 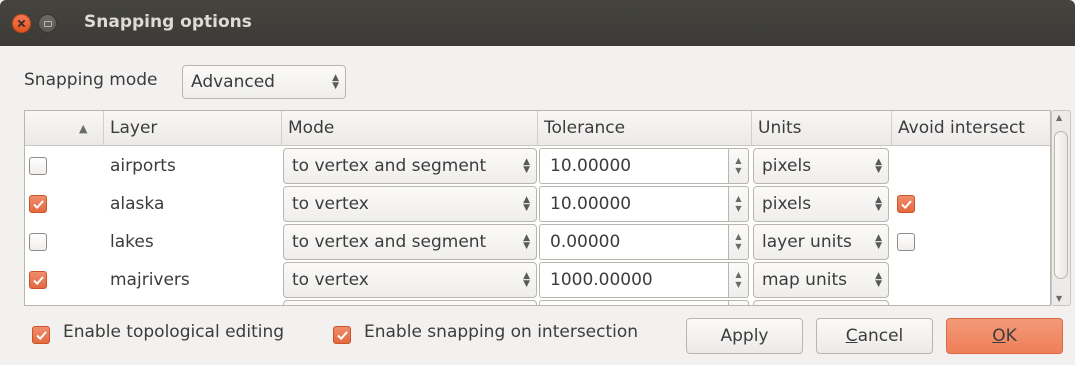 What do you see at coordinates (634, 302) in the screenshot?
I see `tolerance-input` at bounding box center [634, 302].